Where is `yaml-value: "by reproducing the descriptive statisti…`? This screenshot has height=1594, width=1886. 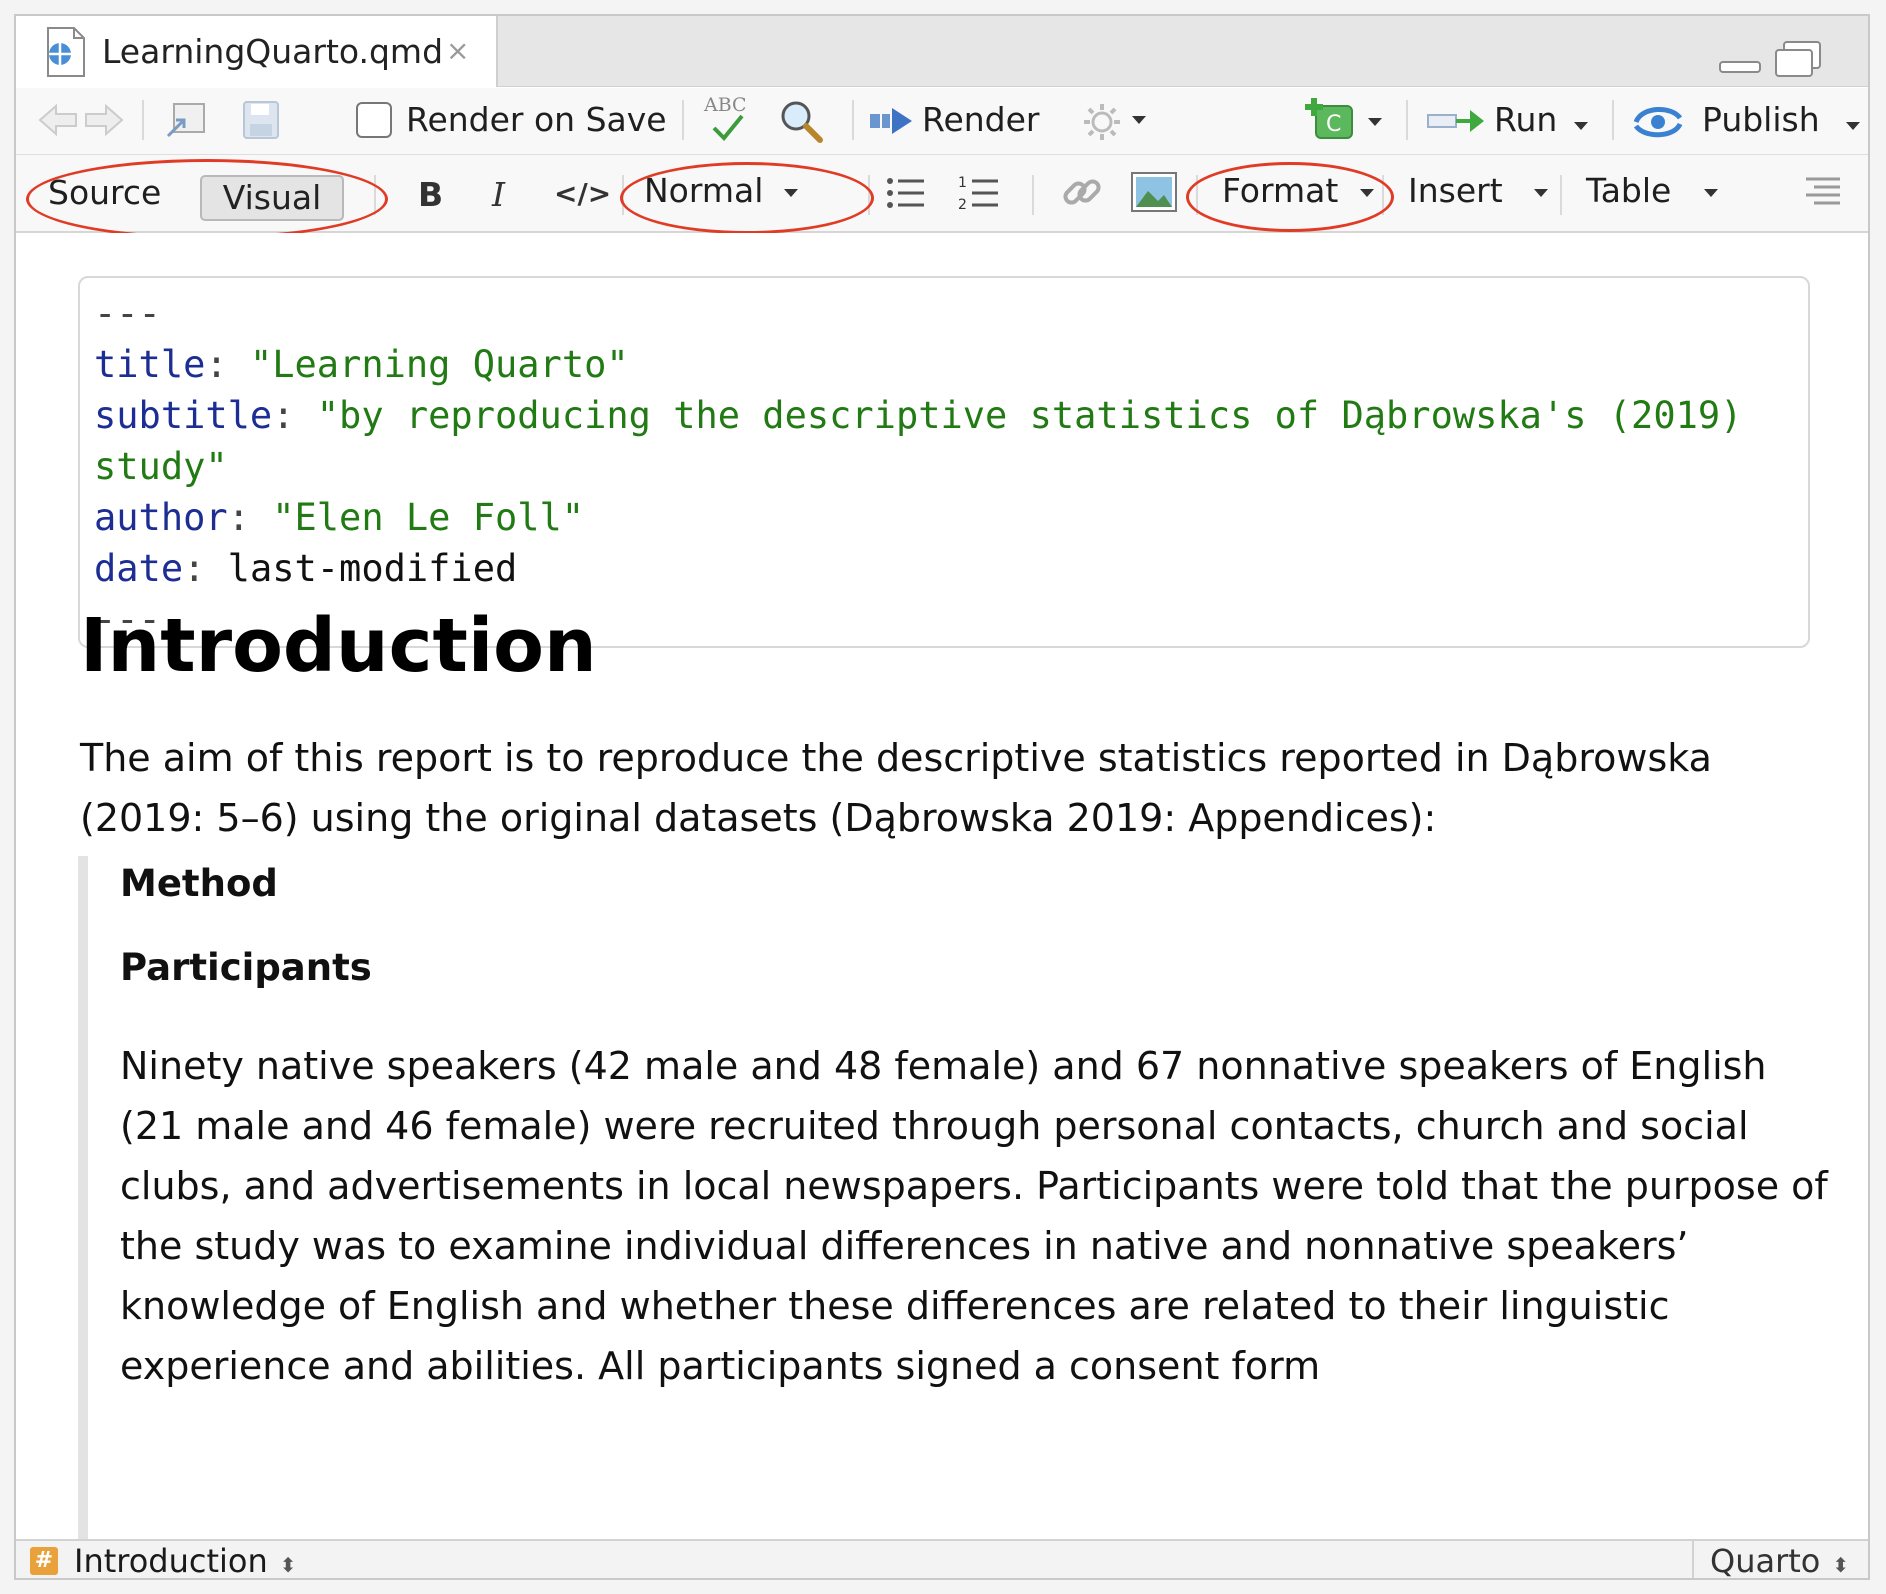
yaml-value: "by reproducing the descriptive statisti… is located at coordinates (1029, 415).